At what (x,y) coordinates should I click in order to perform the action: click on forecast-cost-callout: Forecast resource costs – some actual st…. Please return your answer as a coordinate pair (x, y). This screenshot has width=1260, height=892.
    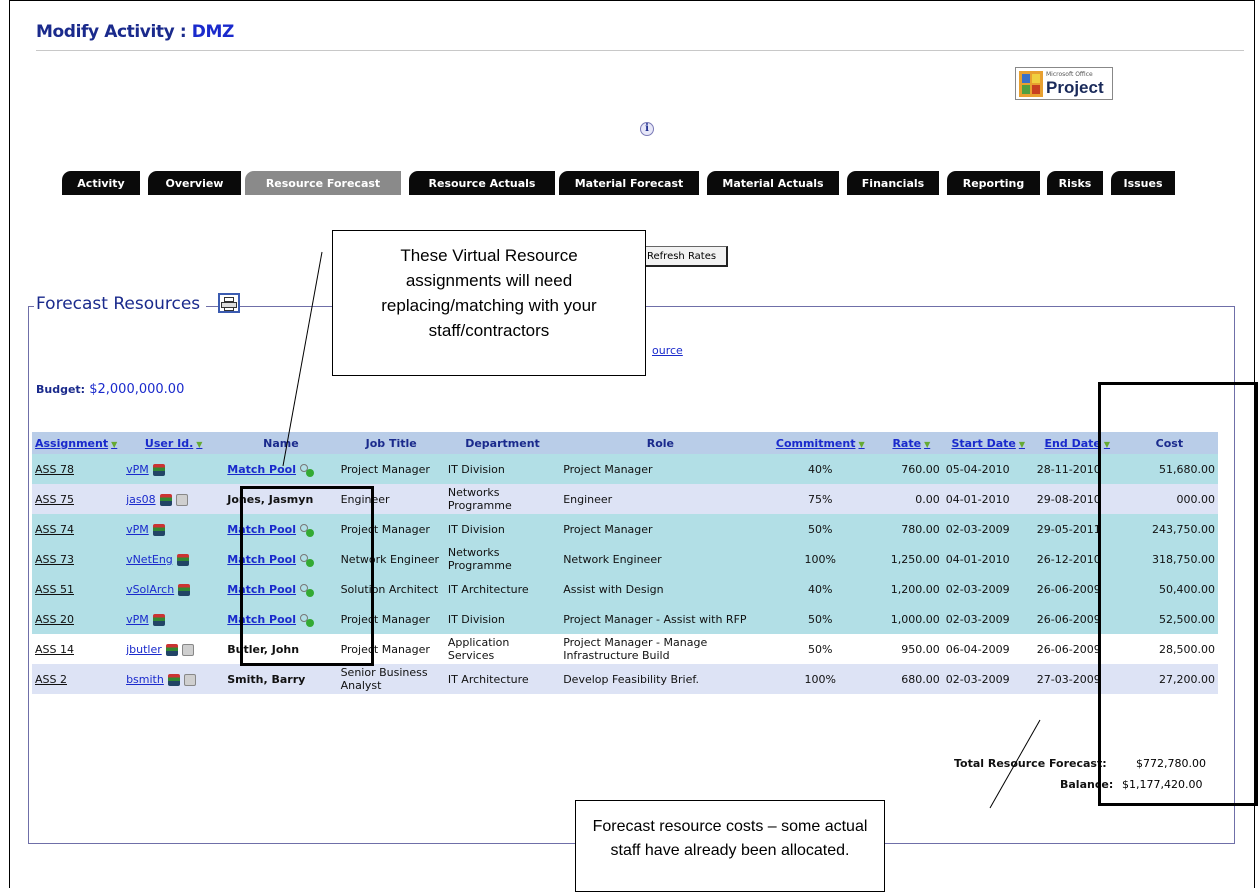
    Looking at the image, I should click on (730, 846).